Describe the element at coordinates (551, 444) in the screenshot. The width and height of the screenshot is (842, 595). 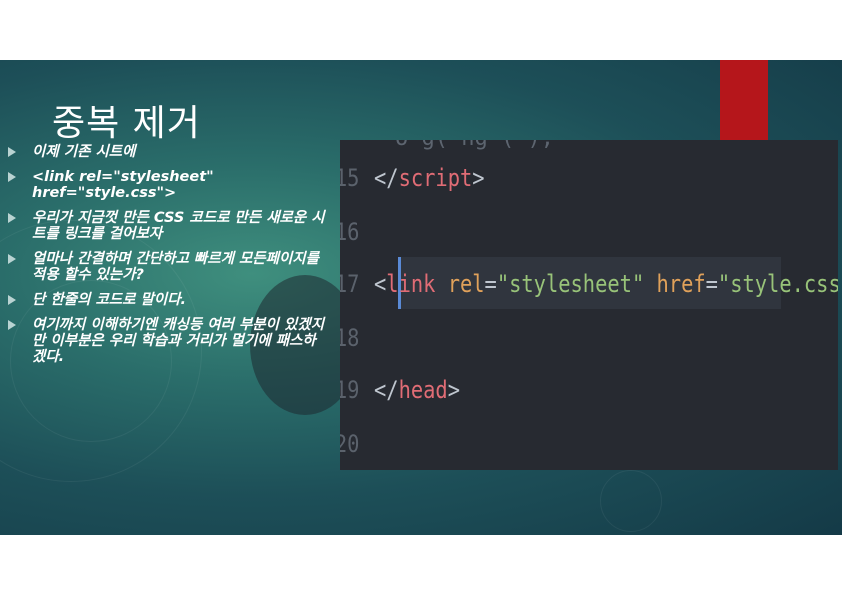
I see `code-line: 20` at that location.